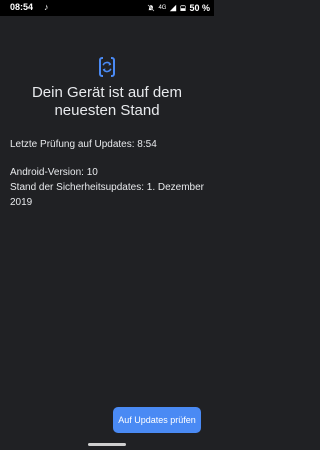 Image resolution: width=320 pixels, height=450 pixels. I want to click on battery-percent: 50 %, so click(199, 8).